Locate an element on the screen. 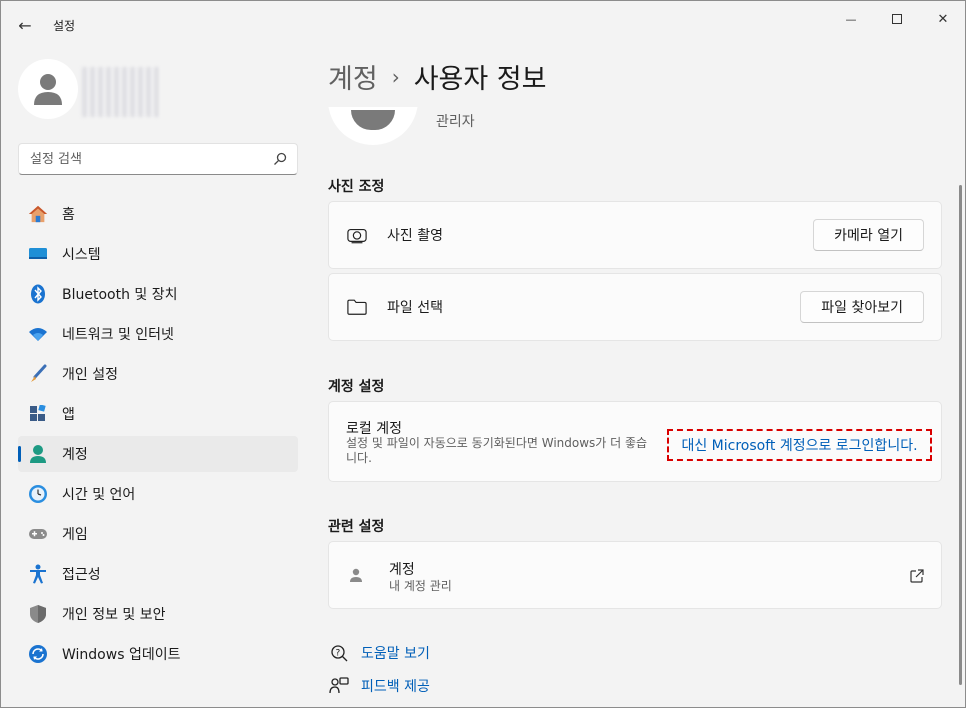  search-icon is located at coordinates (280, 159).